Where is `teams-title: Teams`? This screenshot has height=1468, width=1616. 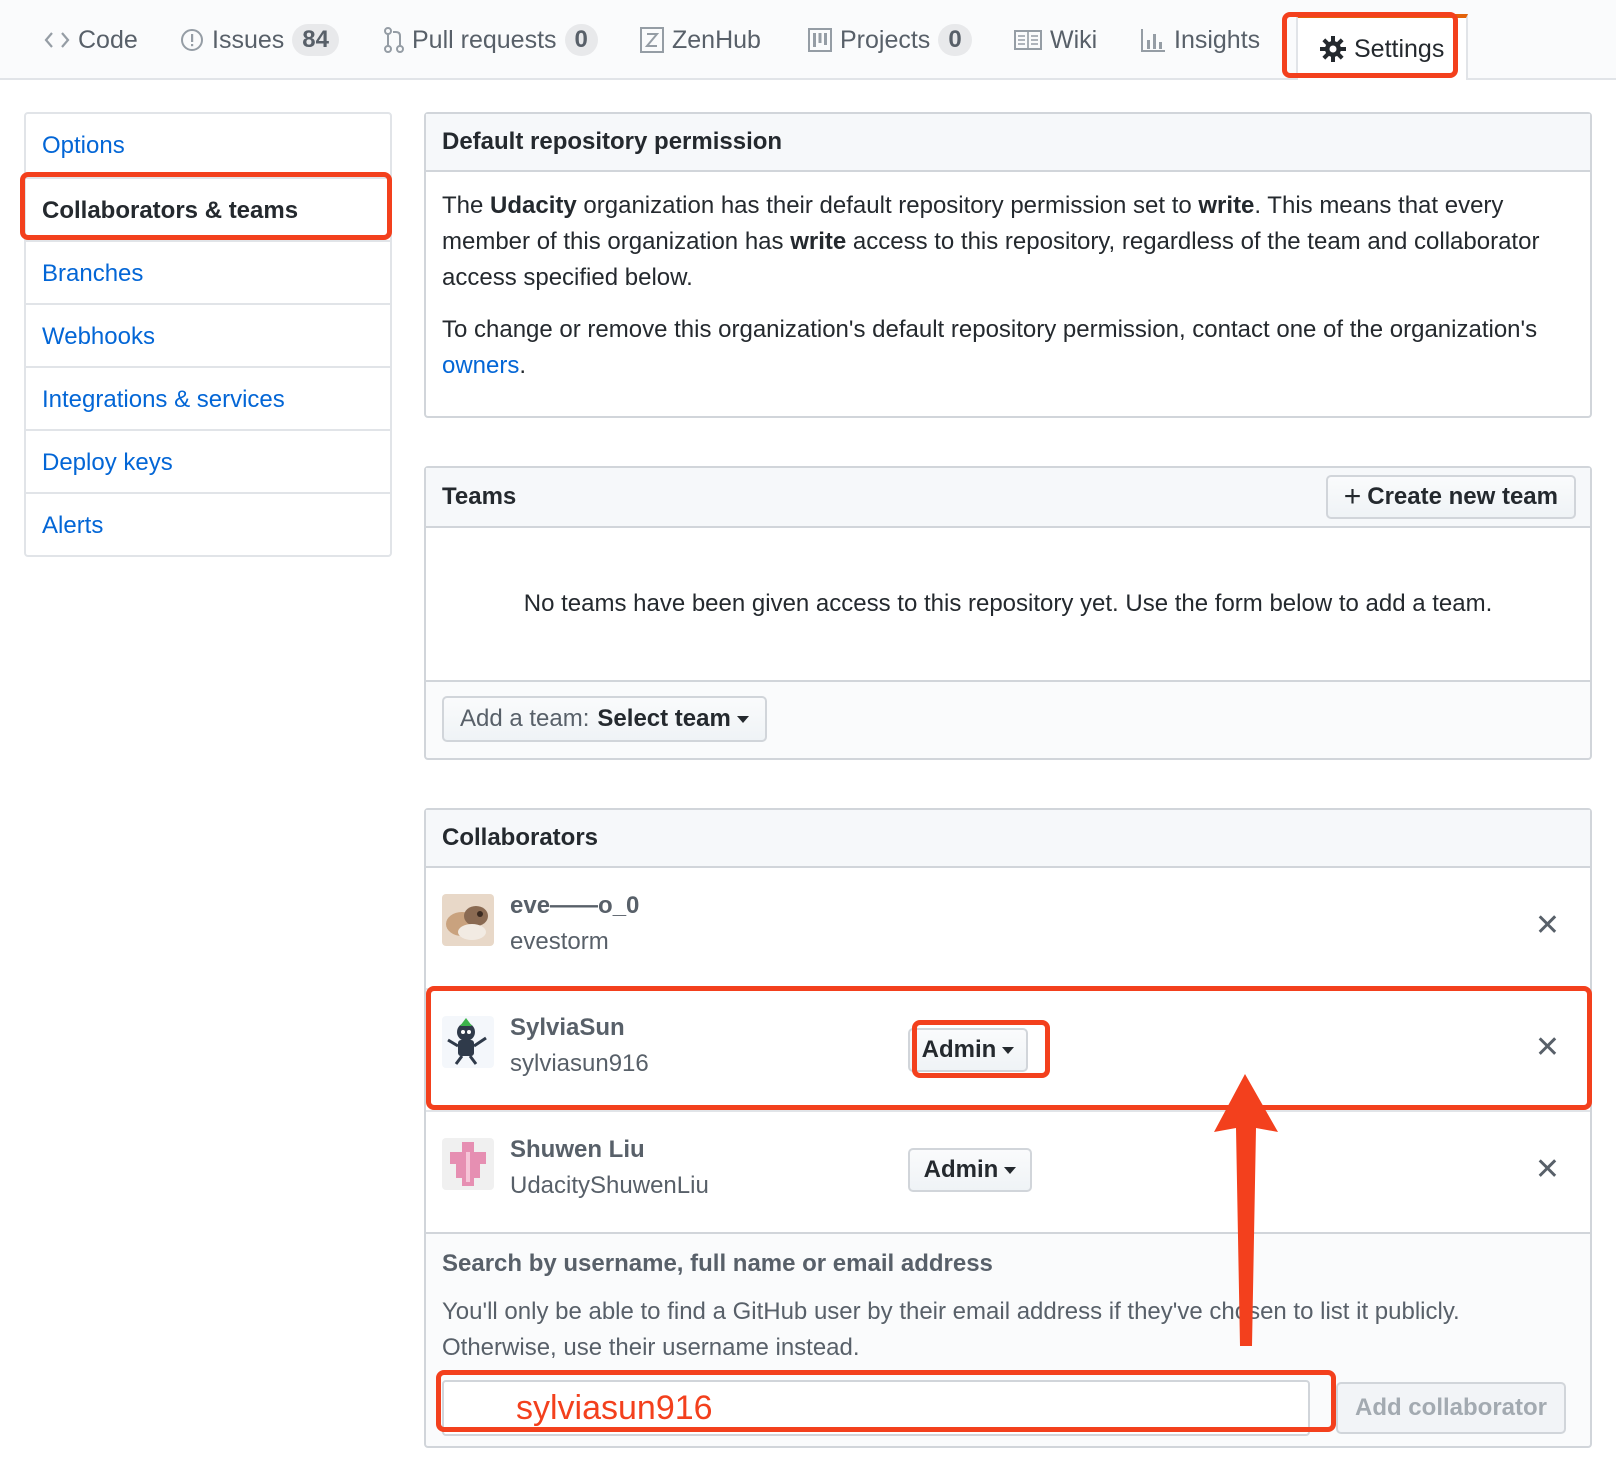 teams-title: Teams is located at coordinates (479, 496).